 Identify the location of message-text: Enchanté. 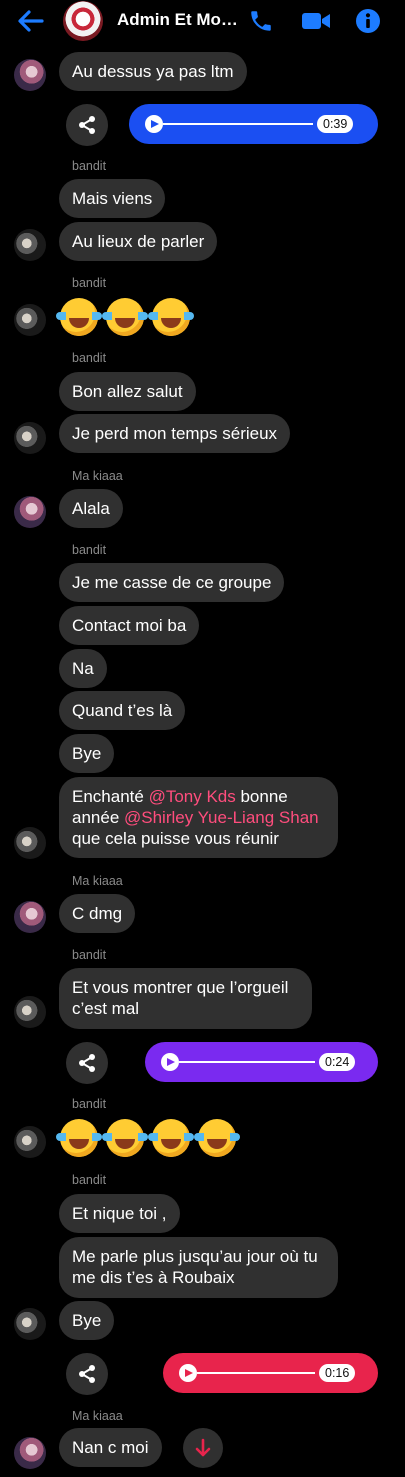
(110, 796).